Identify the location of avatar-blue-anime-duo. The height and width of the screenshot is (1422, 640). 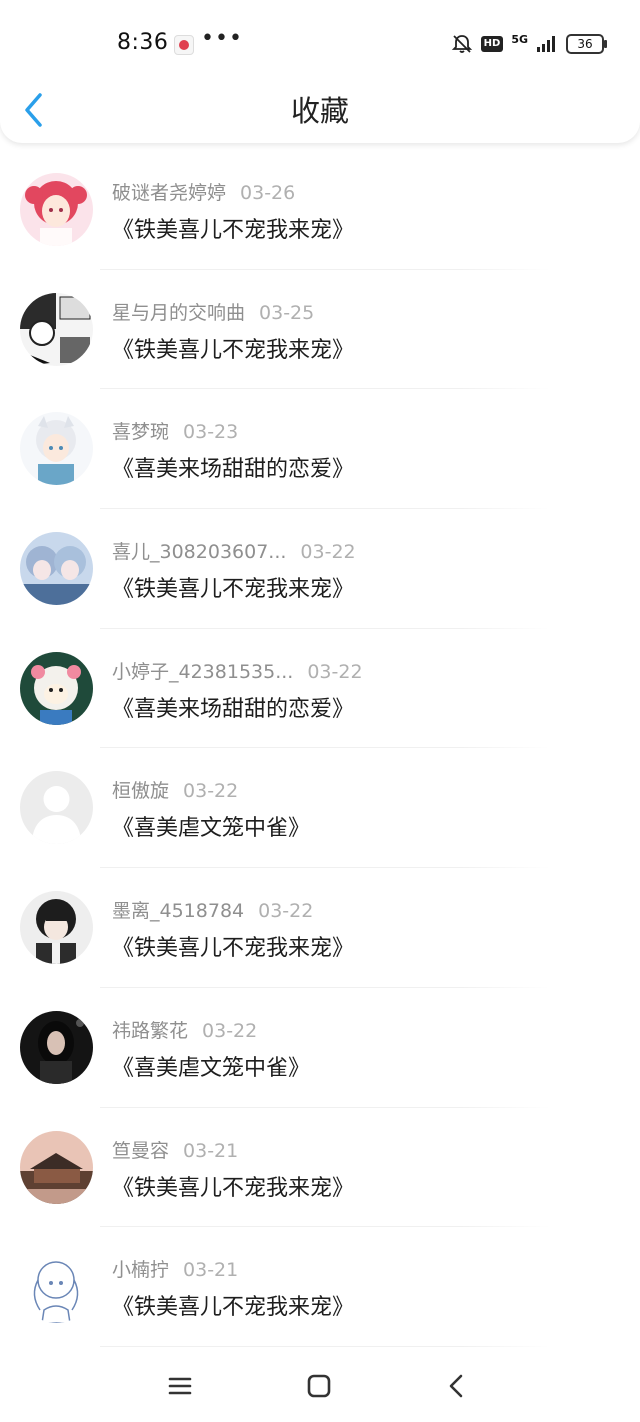
(56, 569).